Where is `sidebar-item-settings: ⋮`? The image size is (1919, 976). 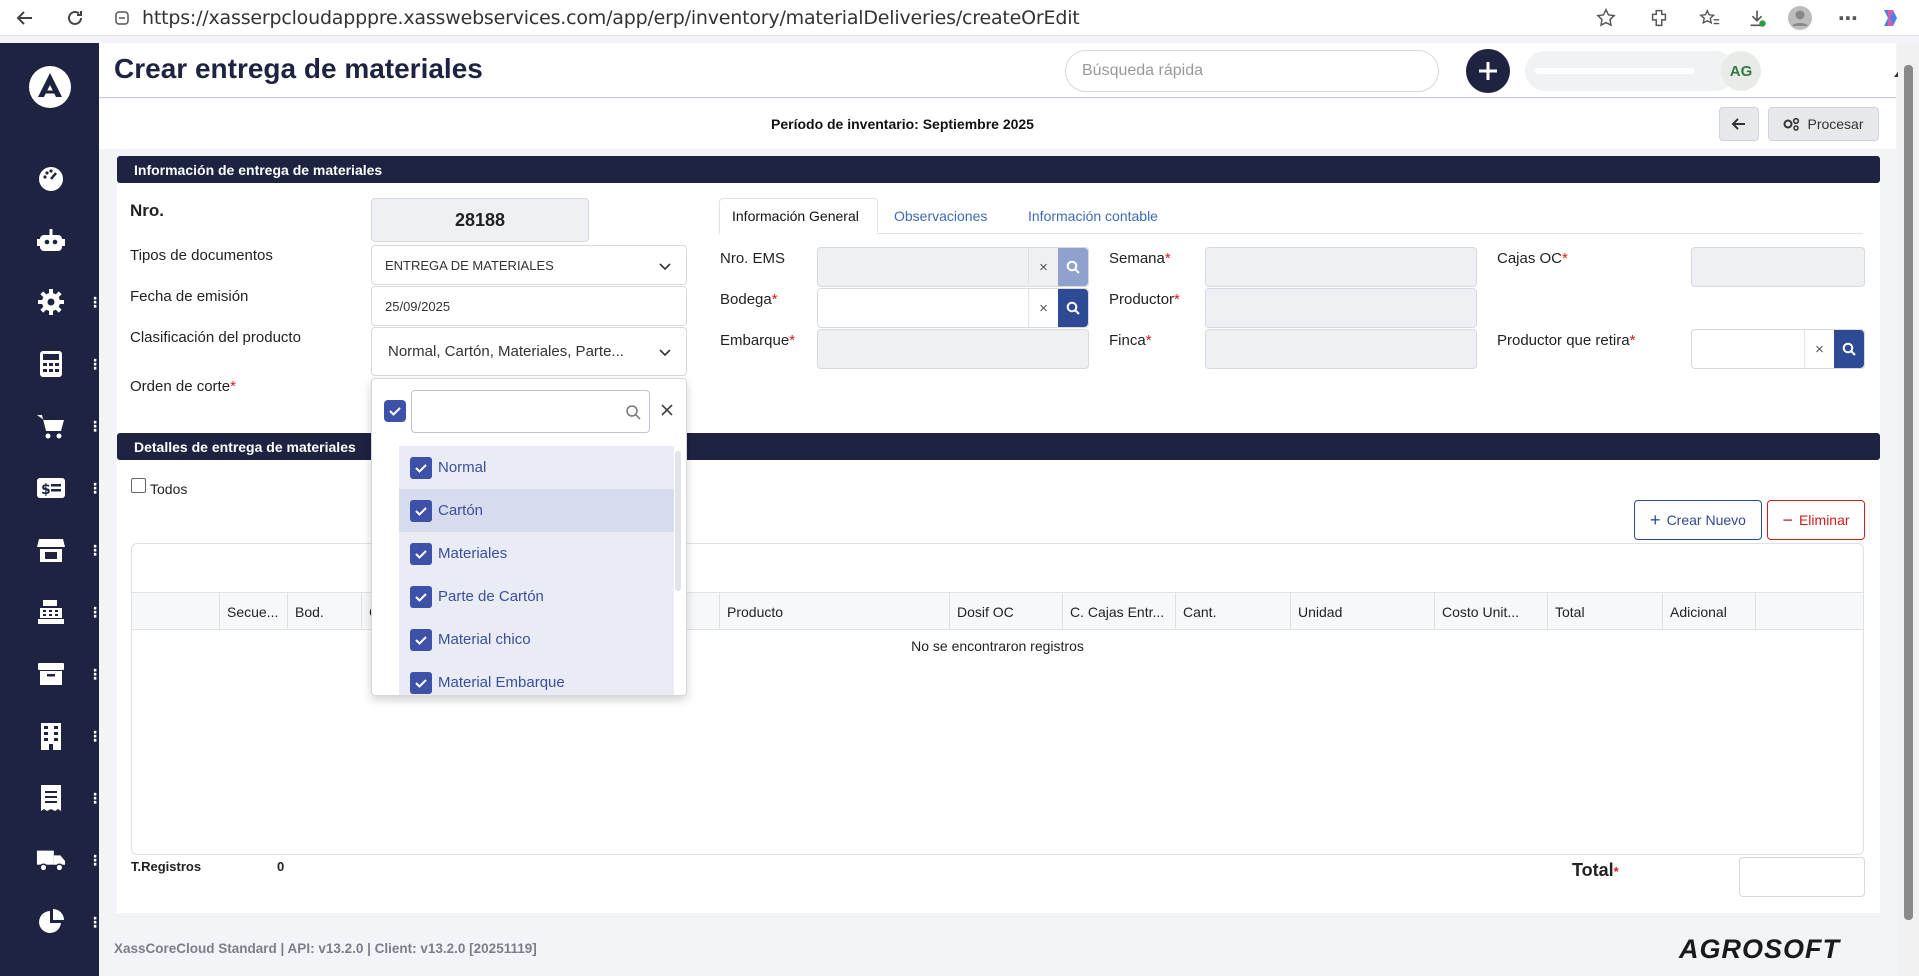
sidebar-item-settings: ⋮ is located at coordinates (51, 302).